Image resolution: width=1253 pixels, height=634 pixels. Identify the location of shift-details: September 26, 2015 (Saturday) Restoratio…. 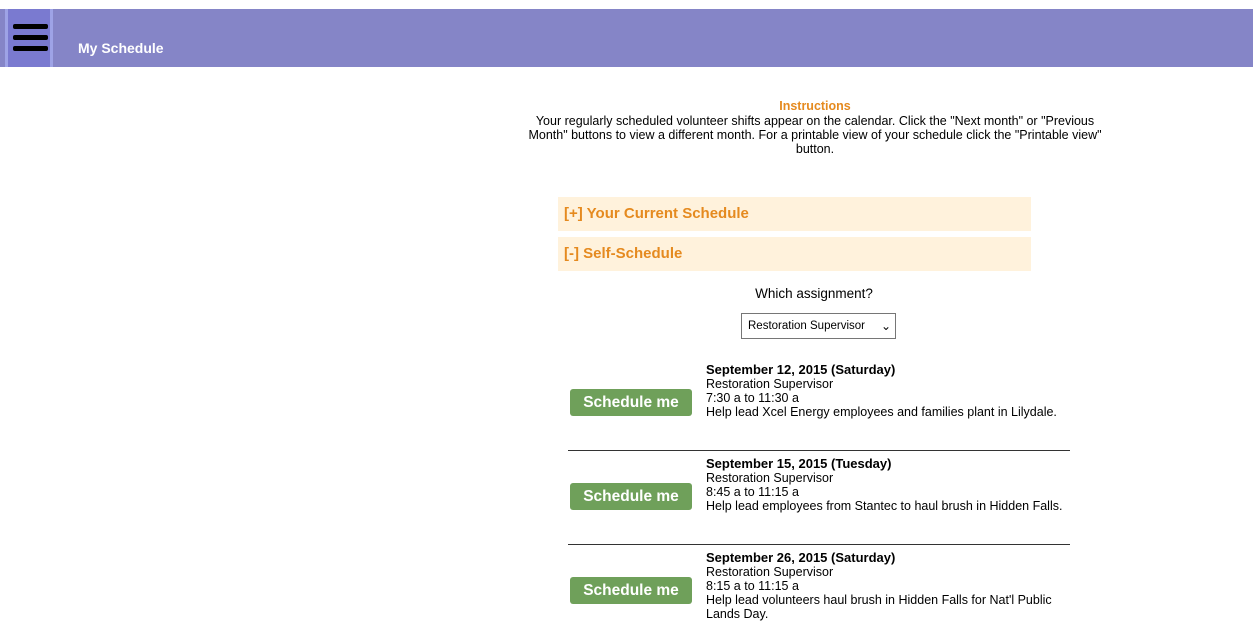
(886, 586).